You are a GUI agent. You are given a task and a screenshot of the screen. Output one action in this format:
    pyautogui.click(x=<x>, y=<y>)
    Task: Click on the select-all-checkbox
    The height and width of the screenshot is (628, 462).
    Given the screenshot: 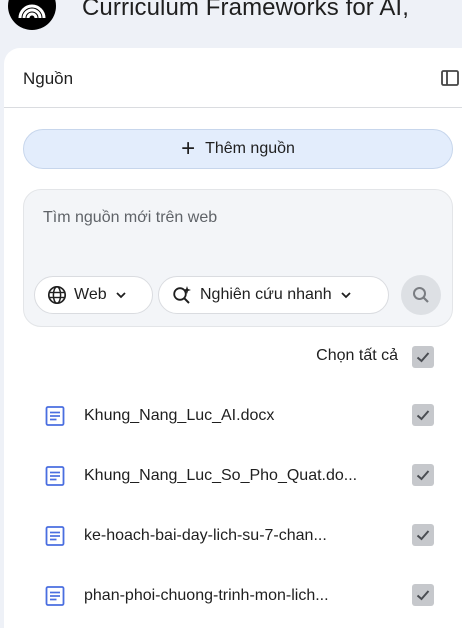 What is the action you would take?
    pyautogui.click(x=423, y=357)
    